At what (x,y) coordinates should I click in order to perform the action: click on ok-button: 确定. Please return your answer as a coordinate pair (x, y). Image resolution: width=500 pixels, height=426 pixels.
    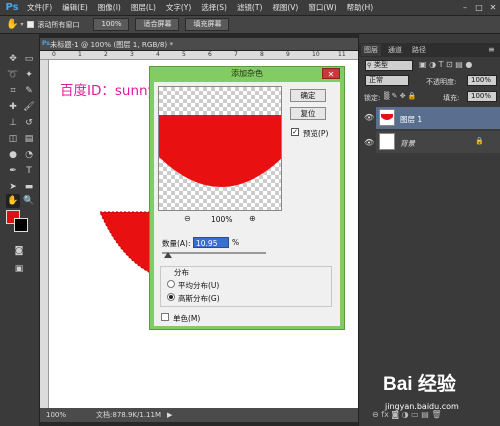
    Looking at the image, I should click on (308, 95).